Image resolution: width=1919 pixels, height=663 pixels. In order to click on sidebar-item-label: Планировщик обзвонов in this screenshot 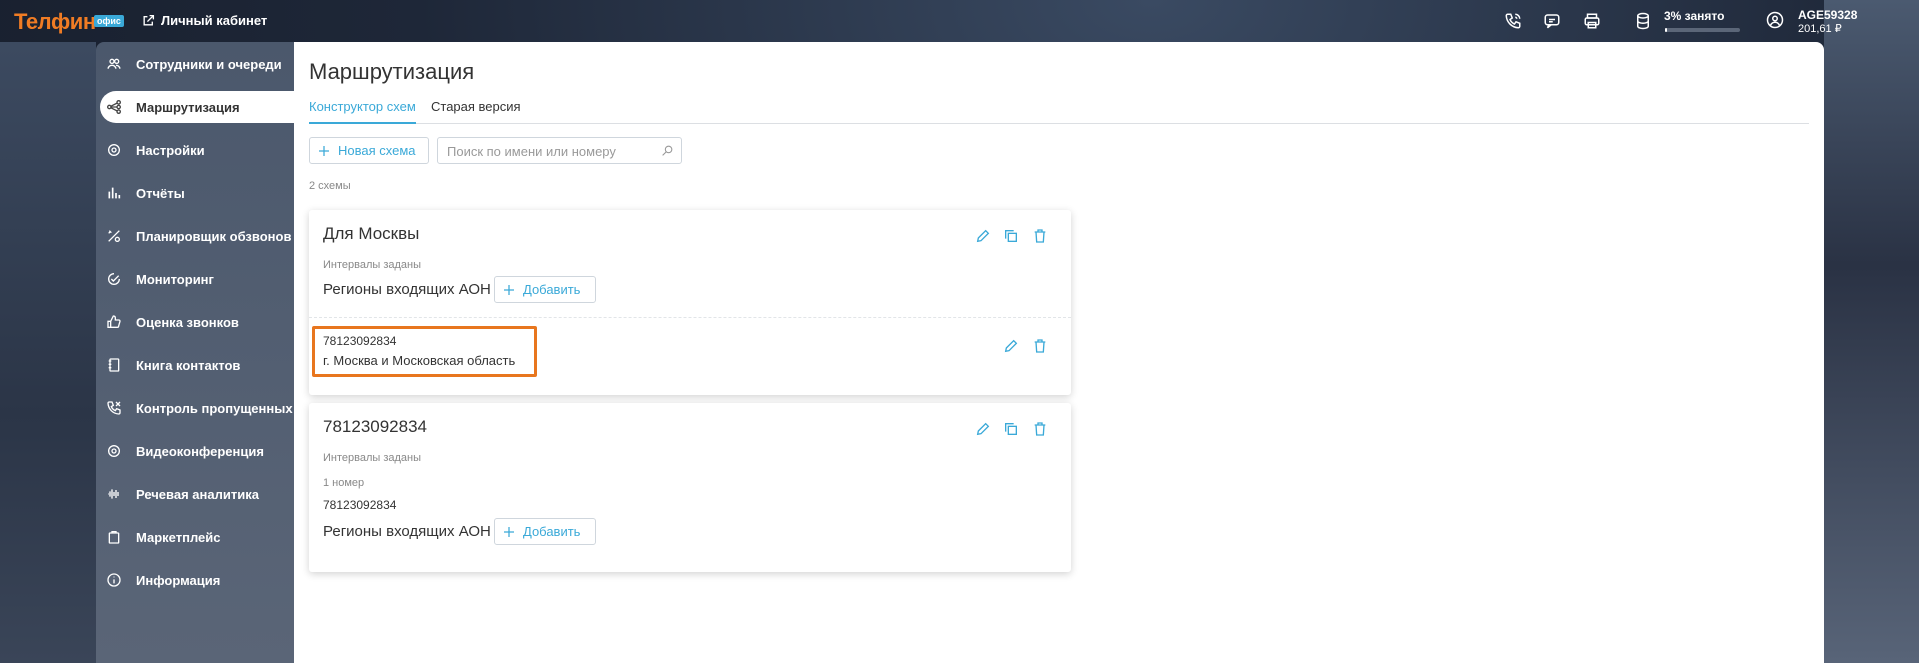, I will do `click(214, 236)`.